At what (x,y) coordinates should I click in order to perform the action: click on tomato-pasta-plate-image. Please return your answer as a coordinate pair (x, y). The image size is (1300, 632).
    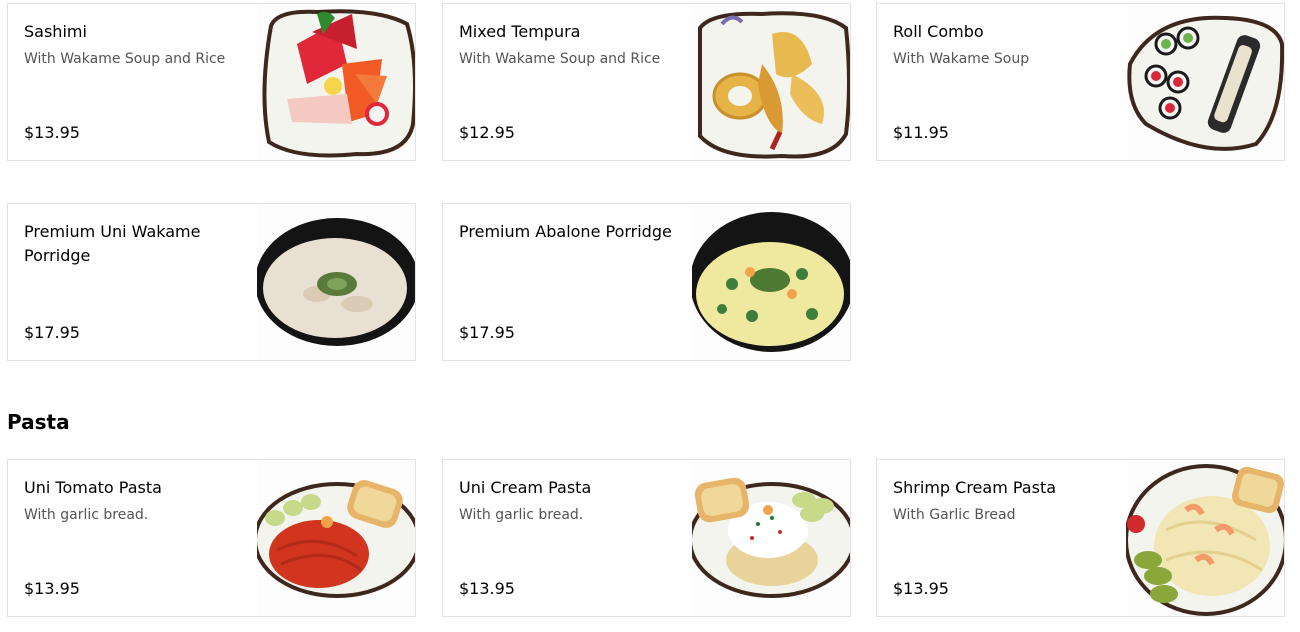
    Looking at the image, I should click on (336, 538).